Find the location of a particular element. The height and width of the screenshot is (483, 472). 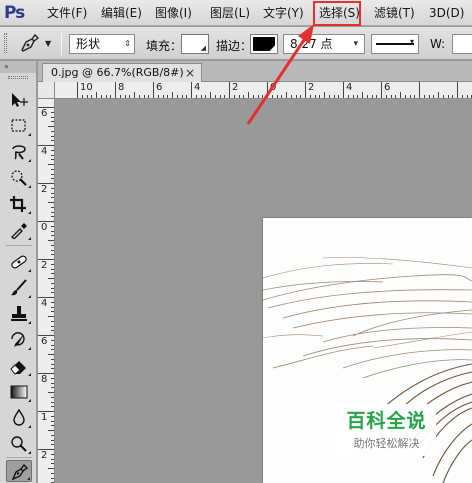

pen-icon is located at coordinates (30, 42).